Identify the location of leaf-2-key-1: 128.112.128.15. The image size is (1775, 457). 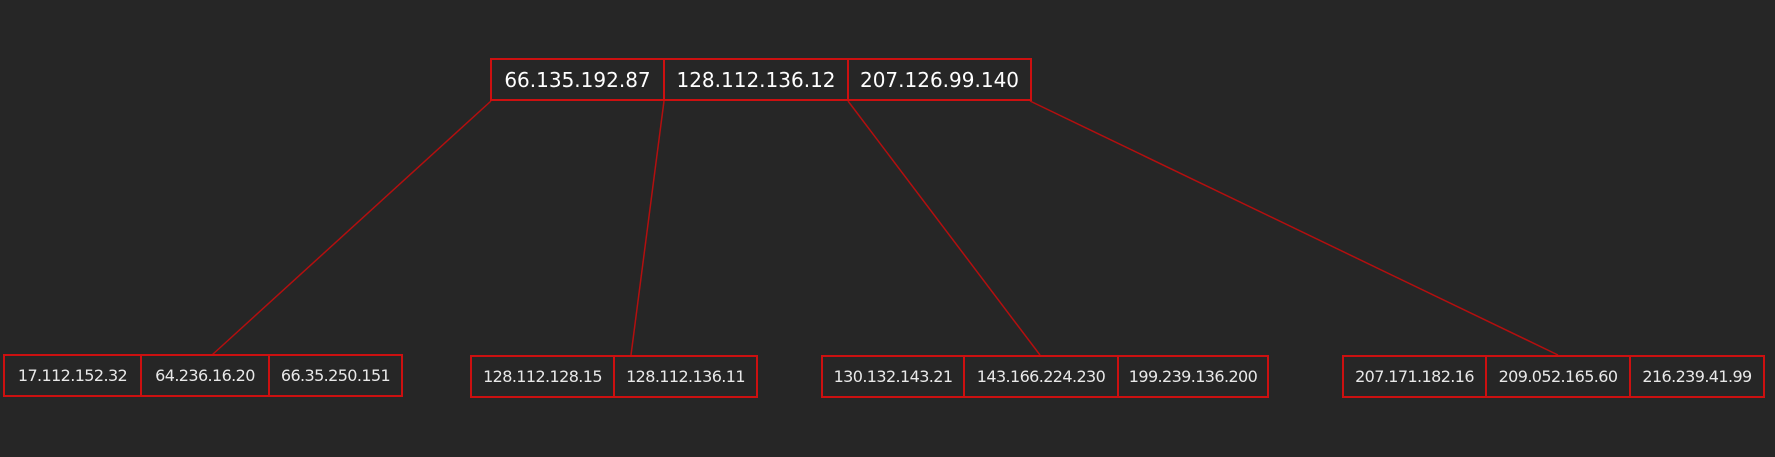
(542, 376).